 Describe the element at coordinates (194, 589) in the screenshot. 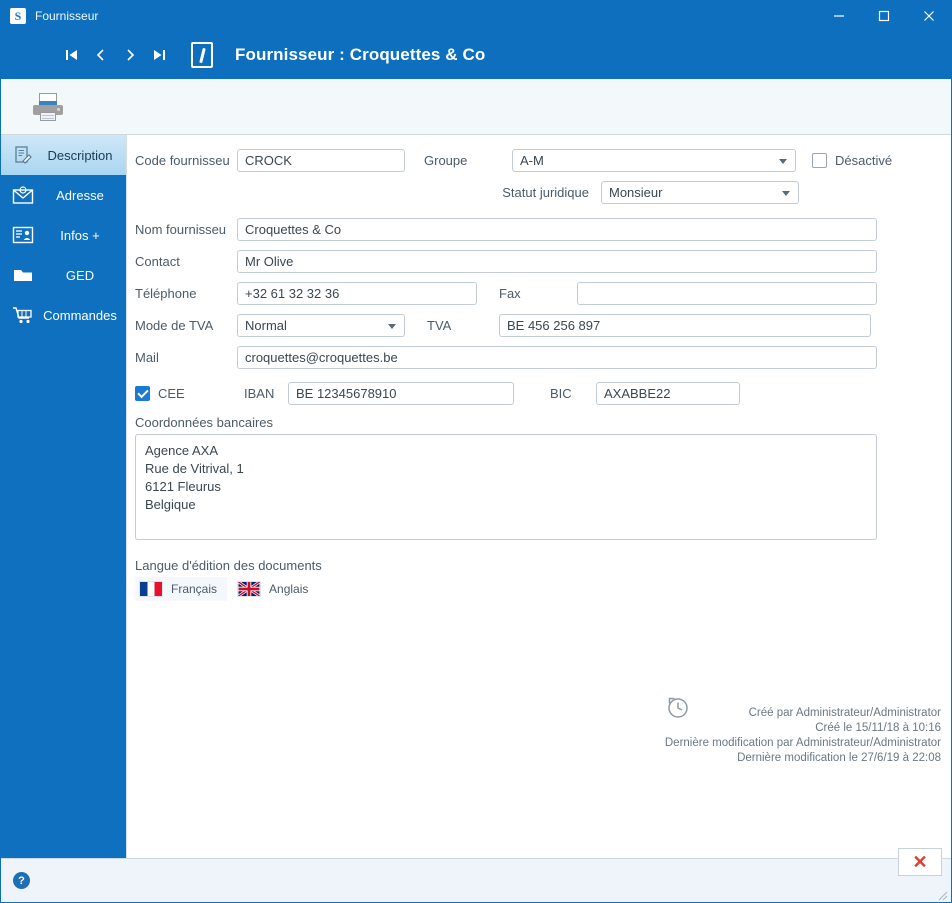

I see `langue-option-label: Français` at that location.